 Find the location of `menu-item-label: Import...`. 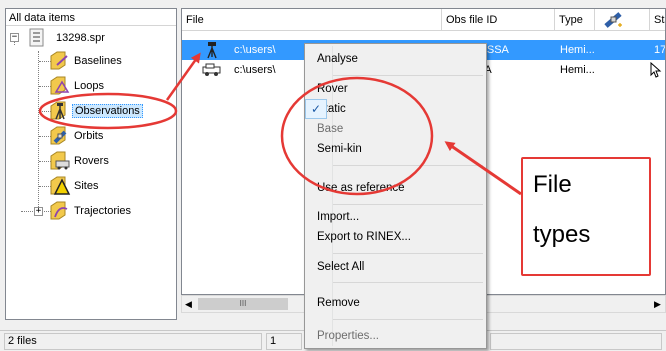

menu-item-label: Import... is located at coordinates (338, 217).